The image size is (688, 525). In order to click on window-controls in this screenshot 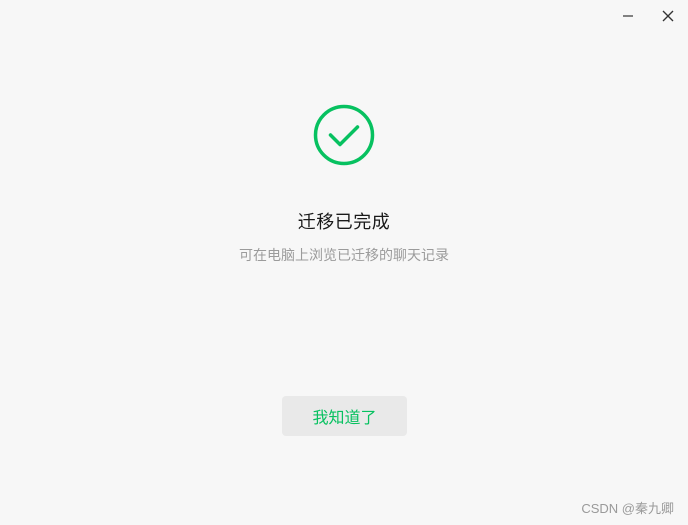, I will do `click(648, 16)`.